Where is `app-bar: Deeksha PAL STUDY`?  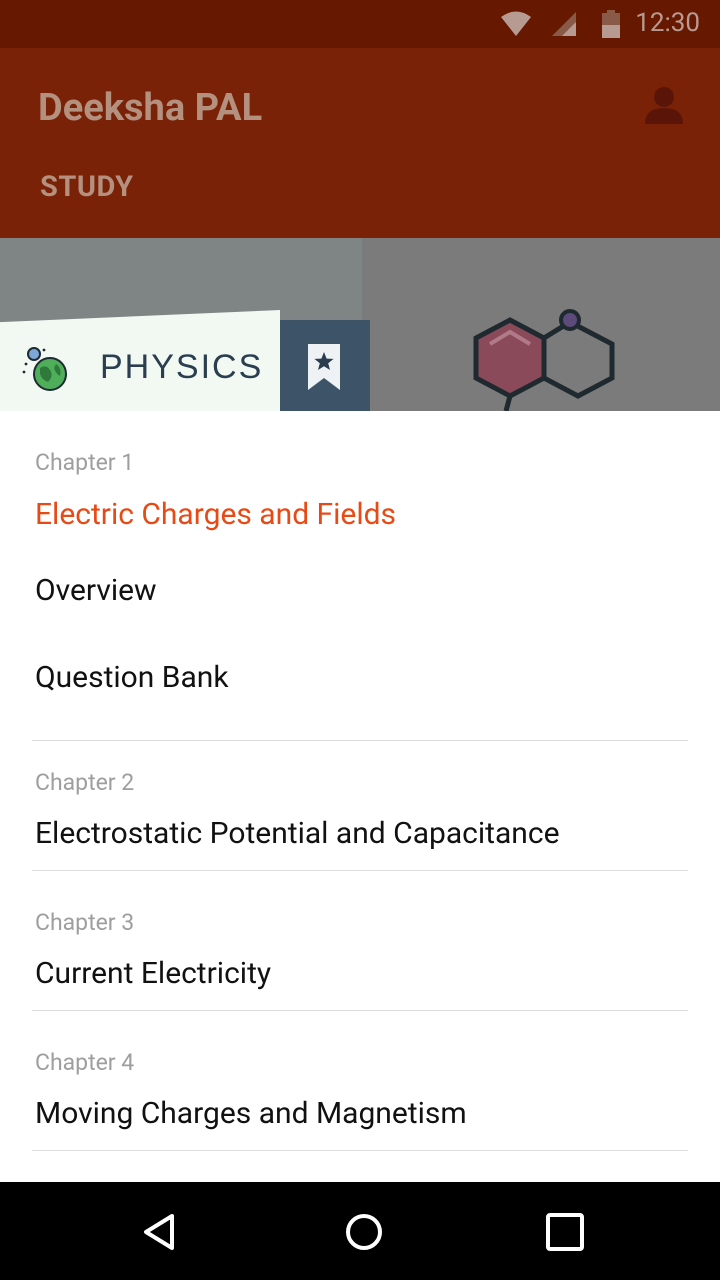
app-bar: Deeksha PAL STUDY is located at coordinates (360, 143).